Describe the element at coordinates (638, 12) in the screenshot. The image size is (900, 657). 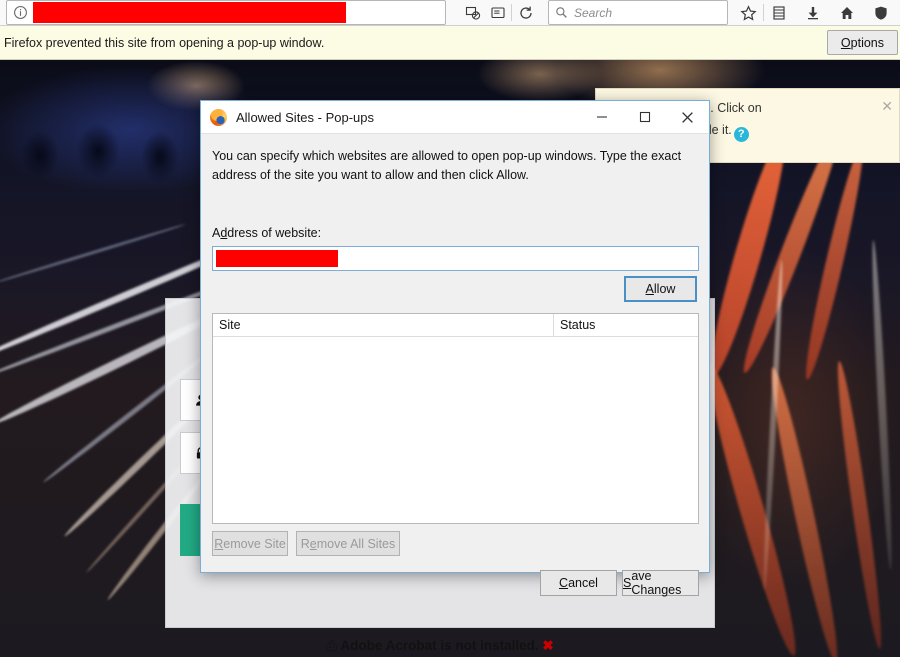
I see `search-input: Search` at that location.